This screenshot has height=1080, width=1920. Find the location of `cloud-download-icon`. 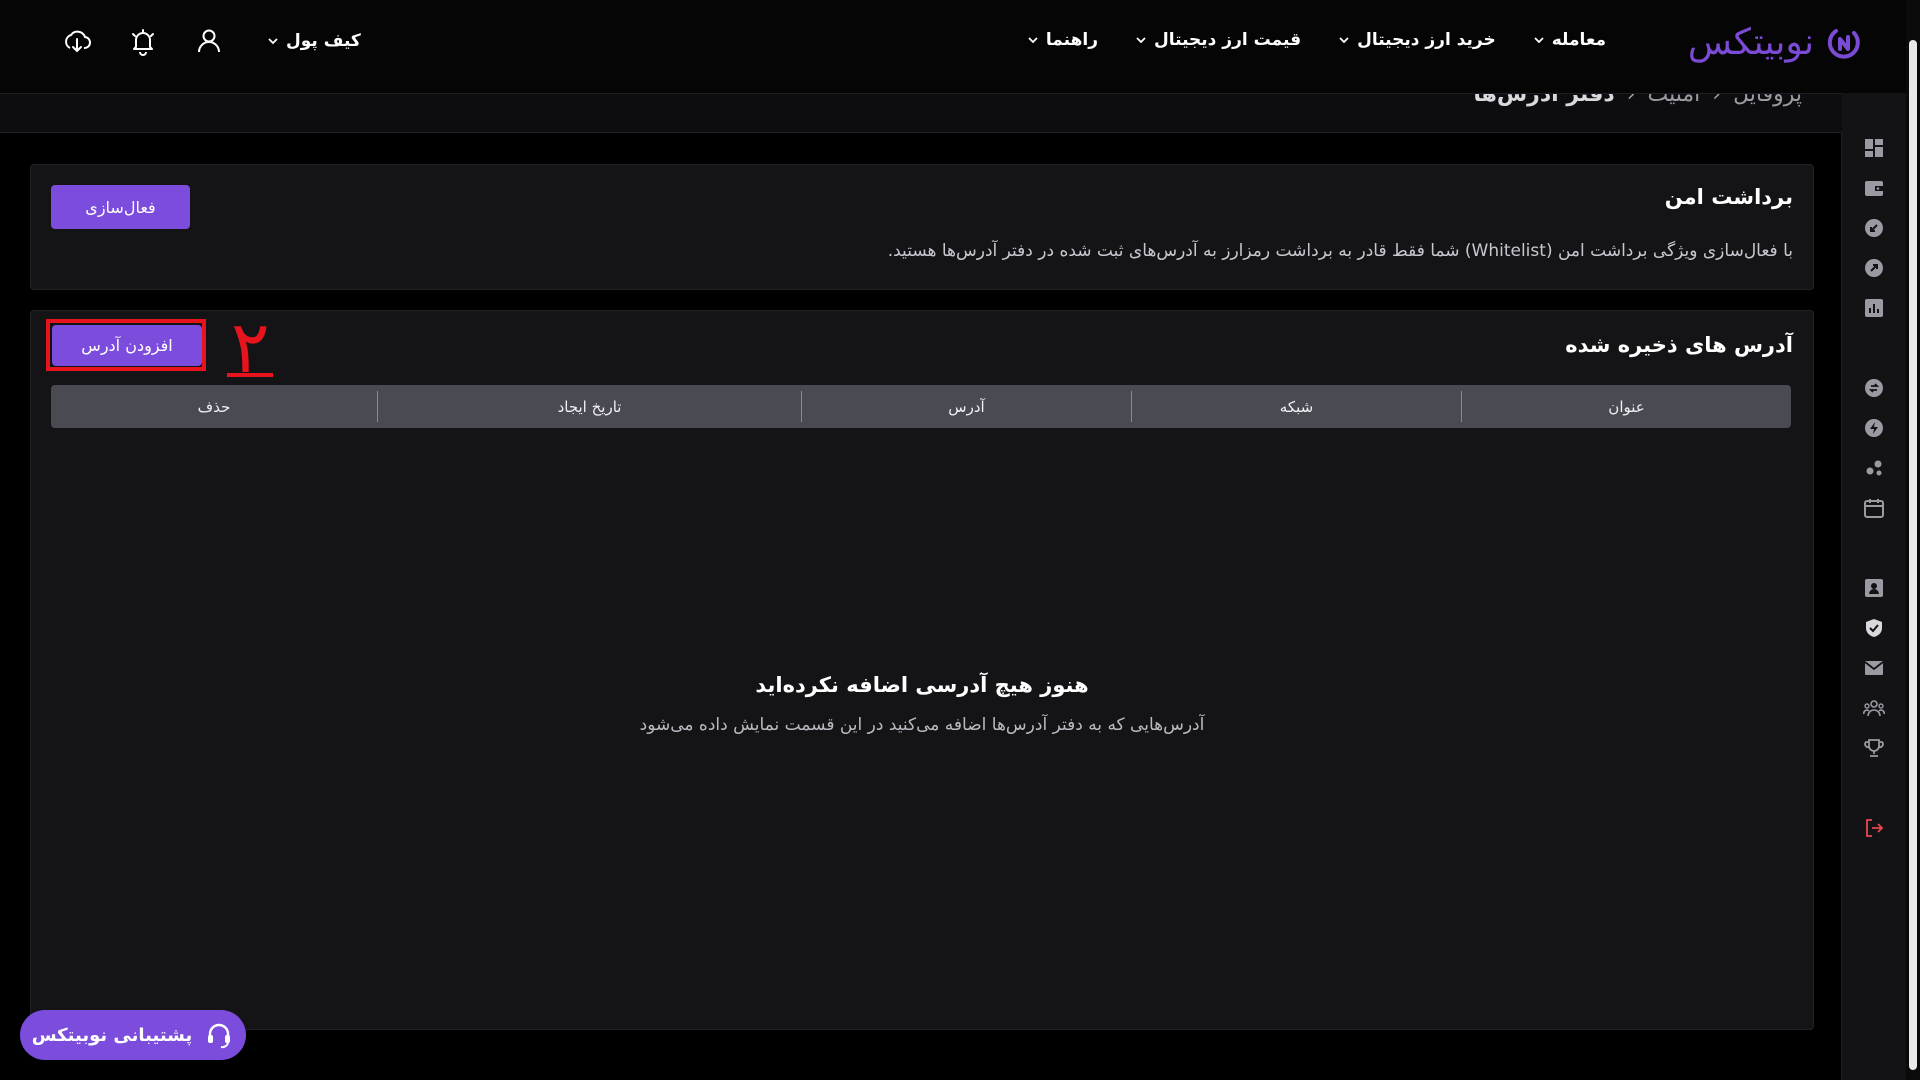

cloud-download-icon is located at coordinates (78, 41).